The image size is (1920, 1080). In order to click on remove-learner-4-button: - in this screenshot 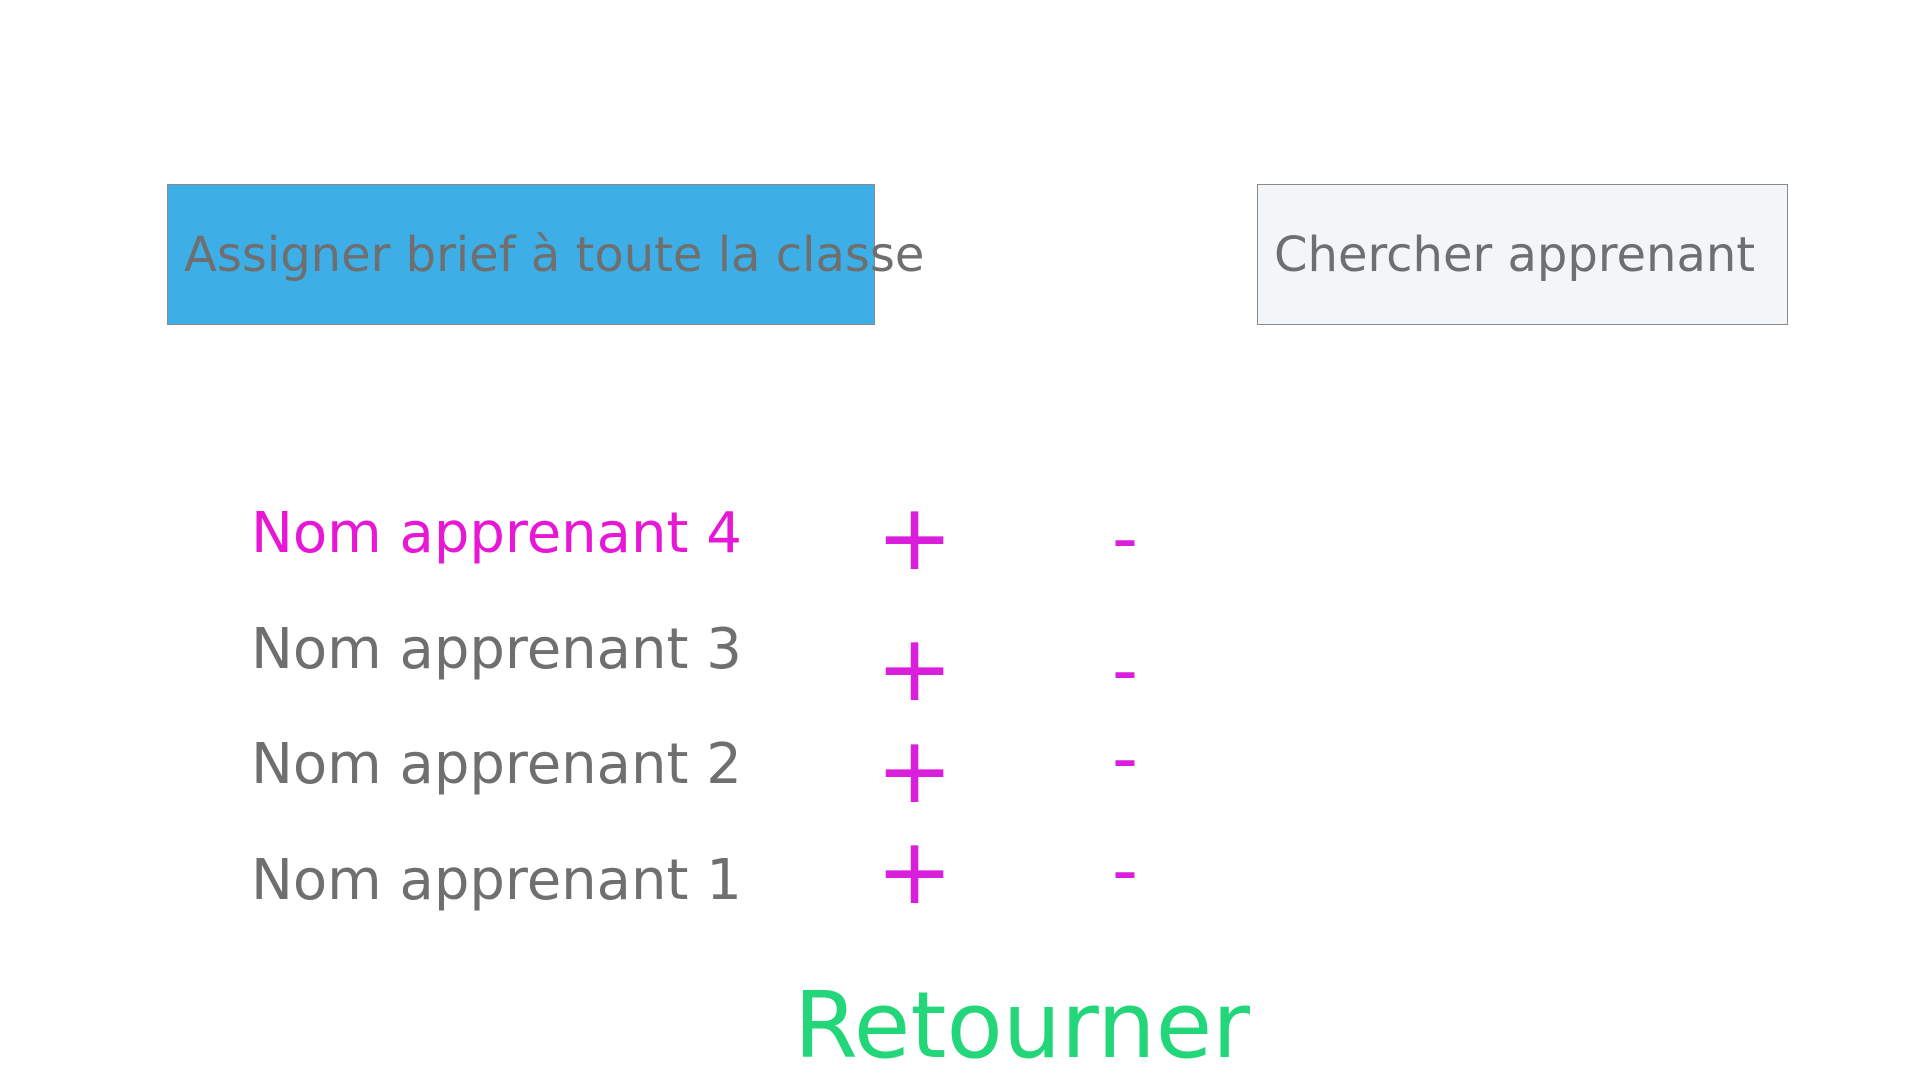, I will do `click(1125, 538)`.